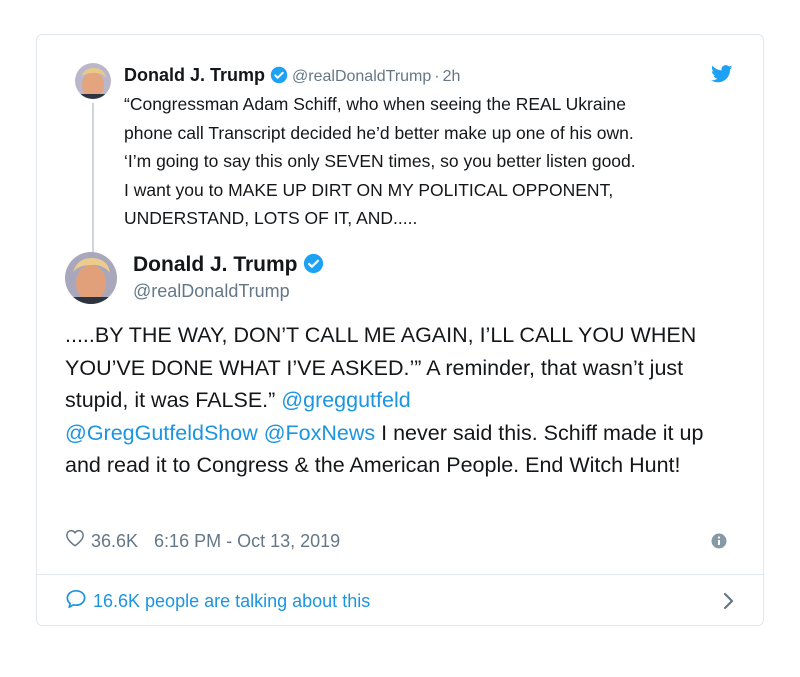  I want to click on heart-icon, so click(75, 541).